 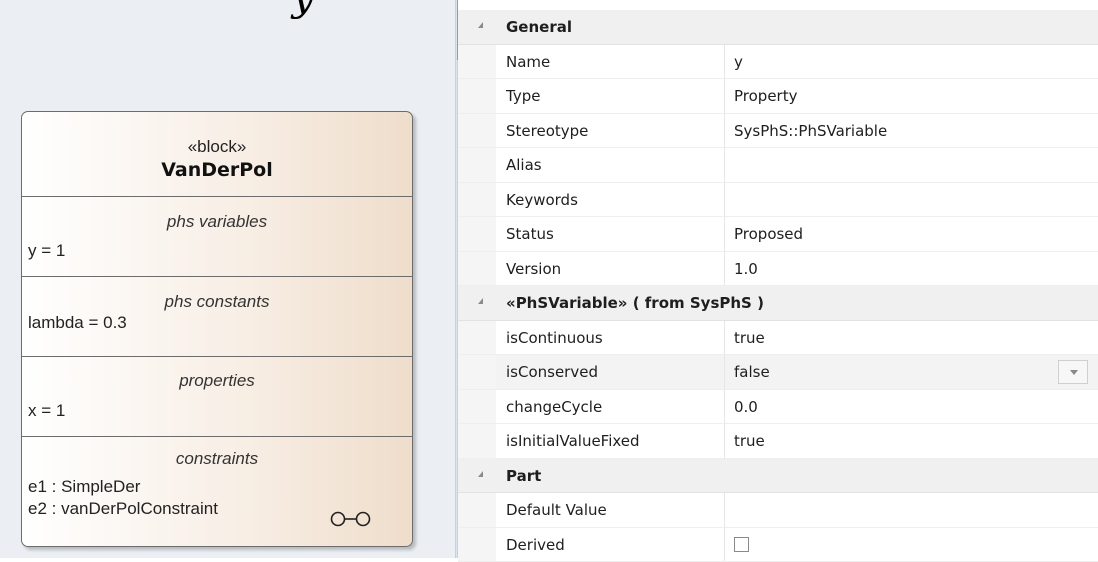 I want to click on property-name: Name, so click(x=528, y=62).